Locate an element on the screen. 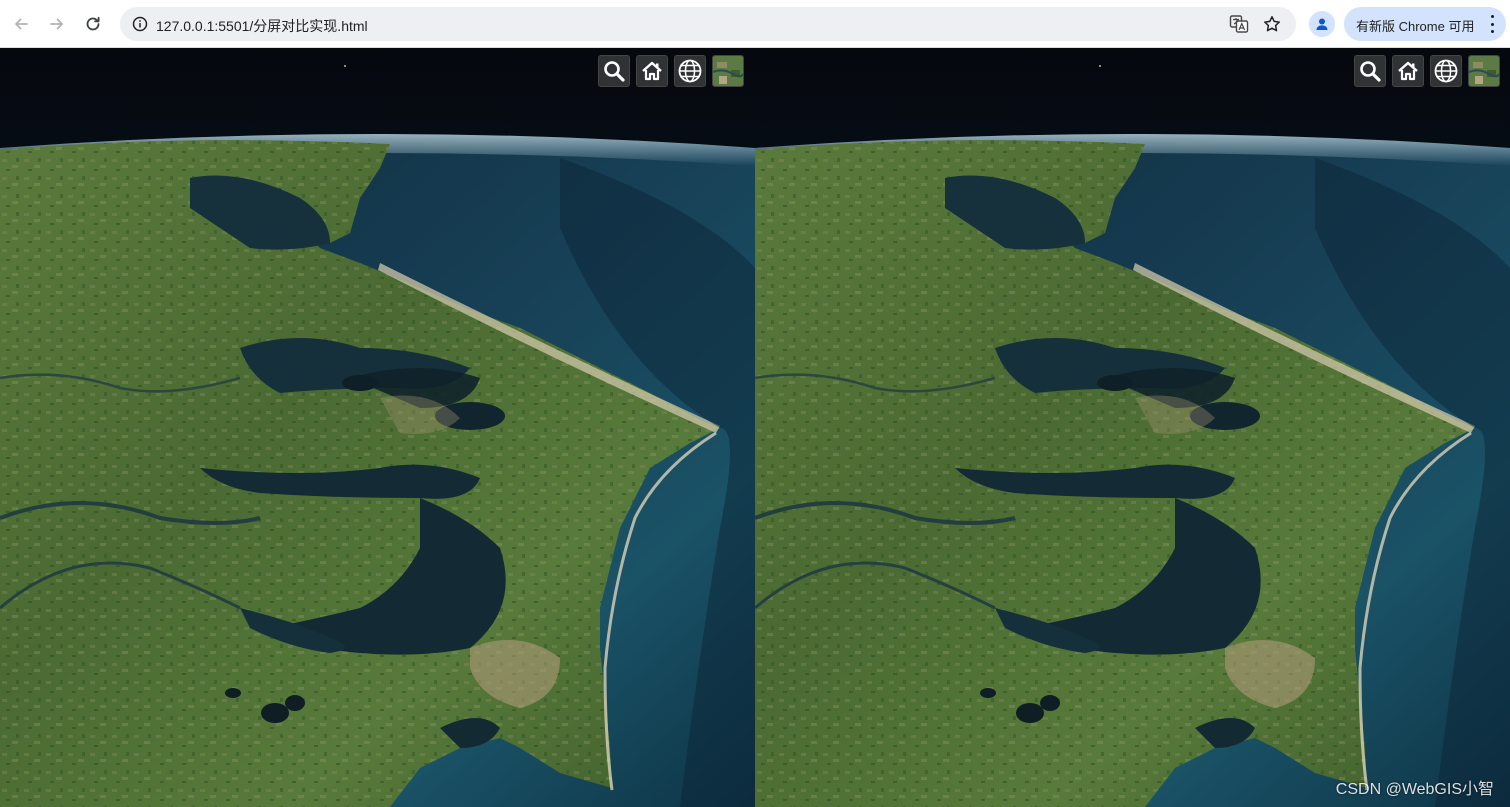 This screenshot has width=1510, height=807. update-label: 有新版 Chrome 可用 is located at coordinates (1415, 26).